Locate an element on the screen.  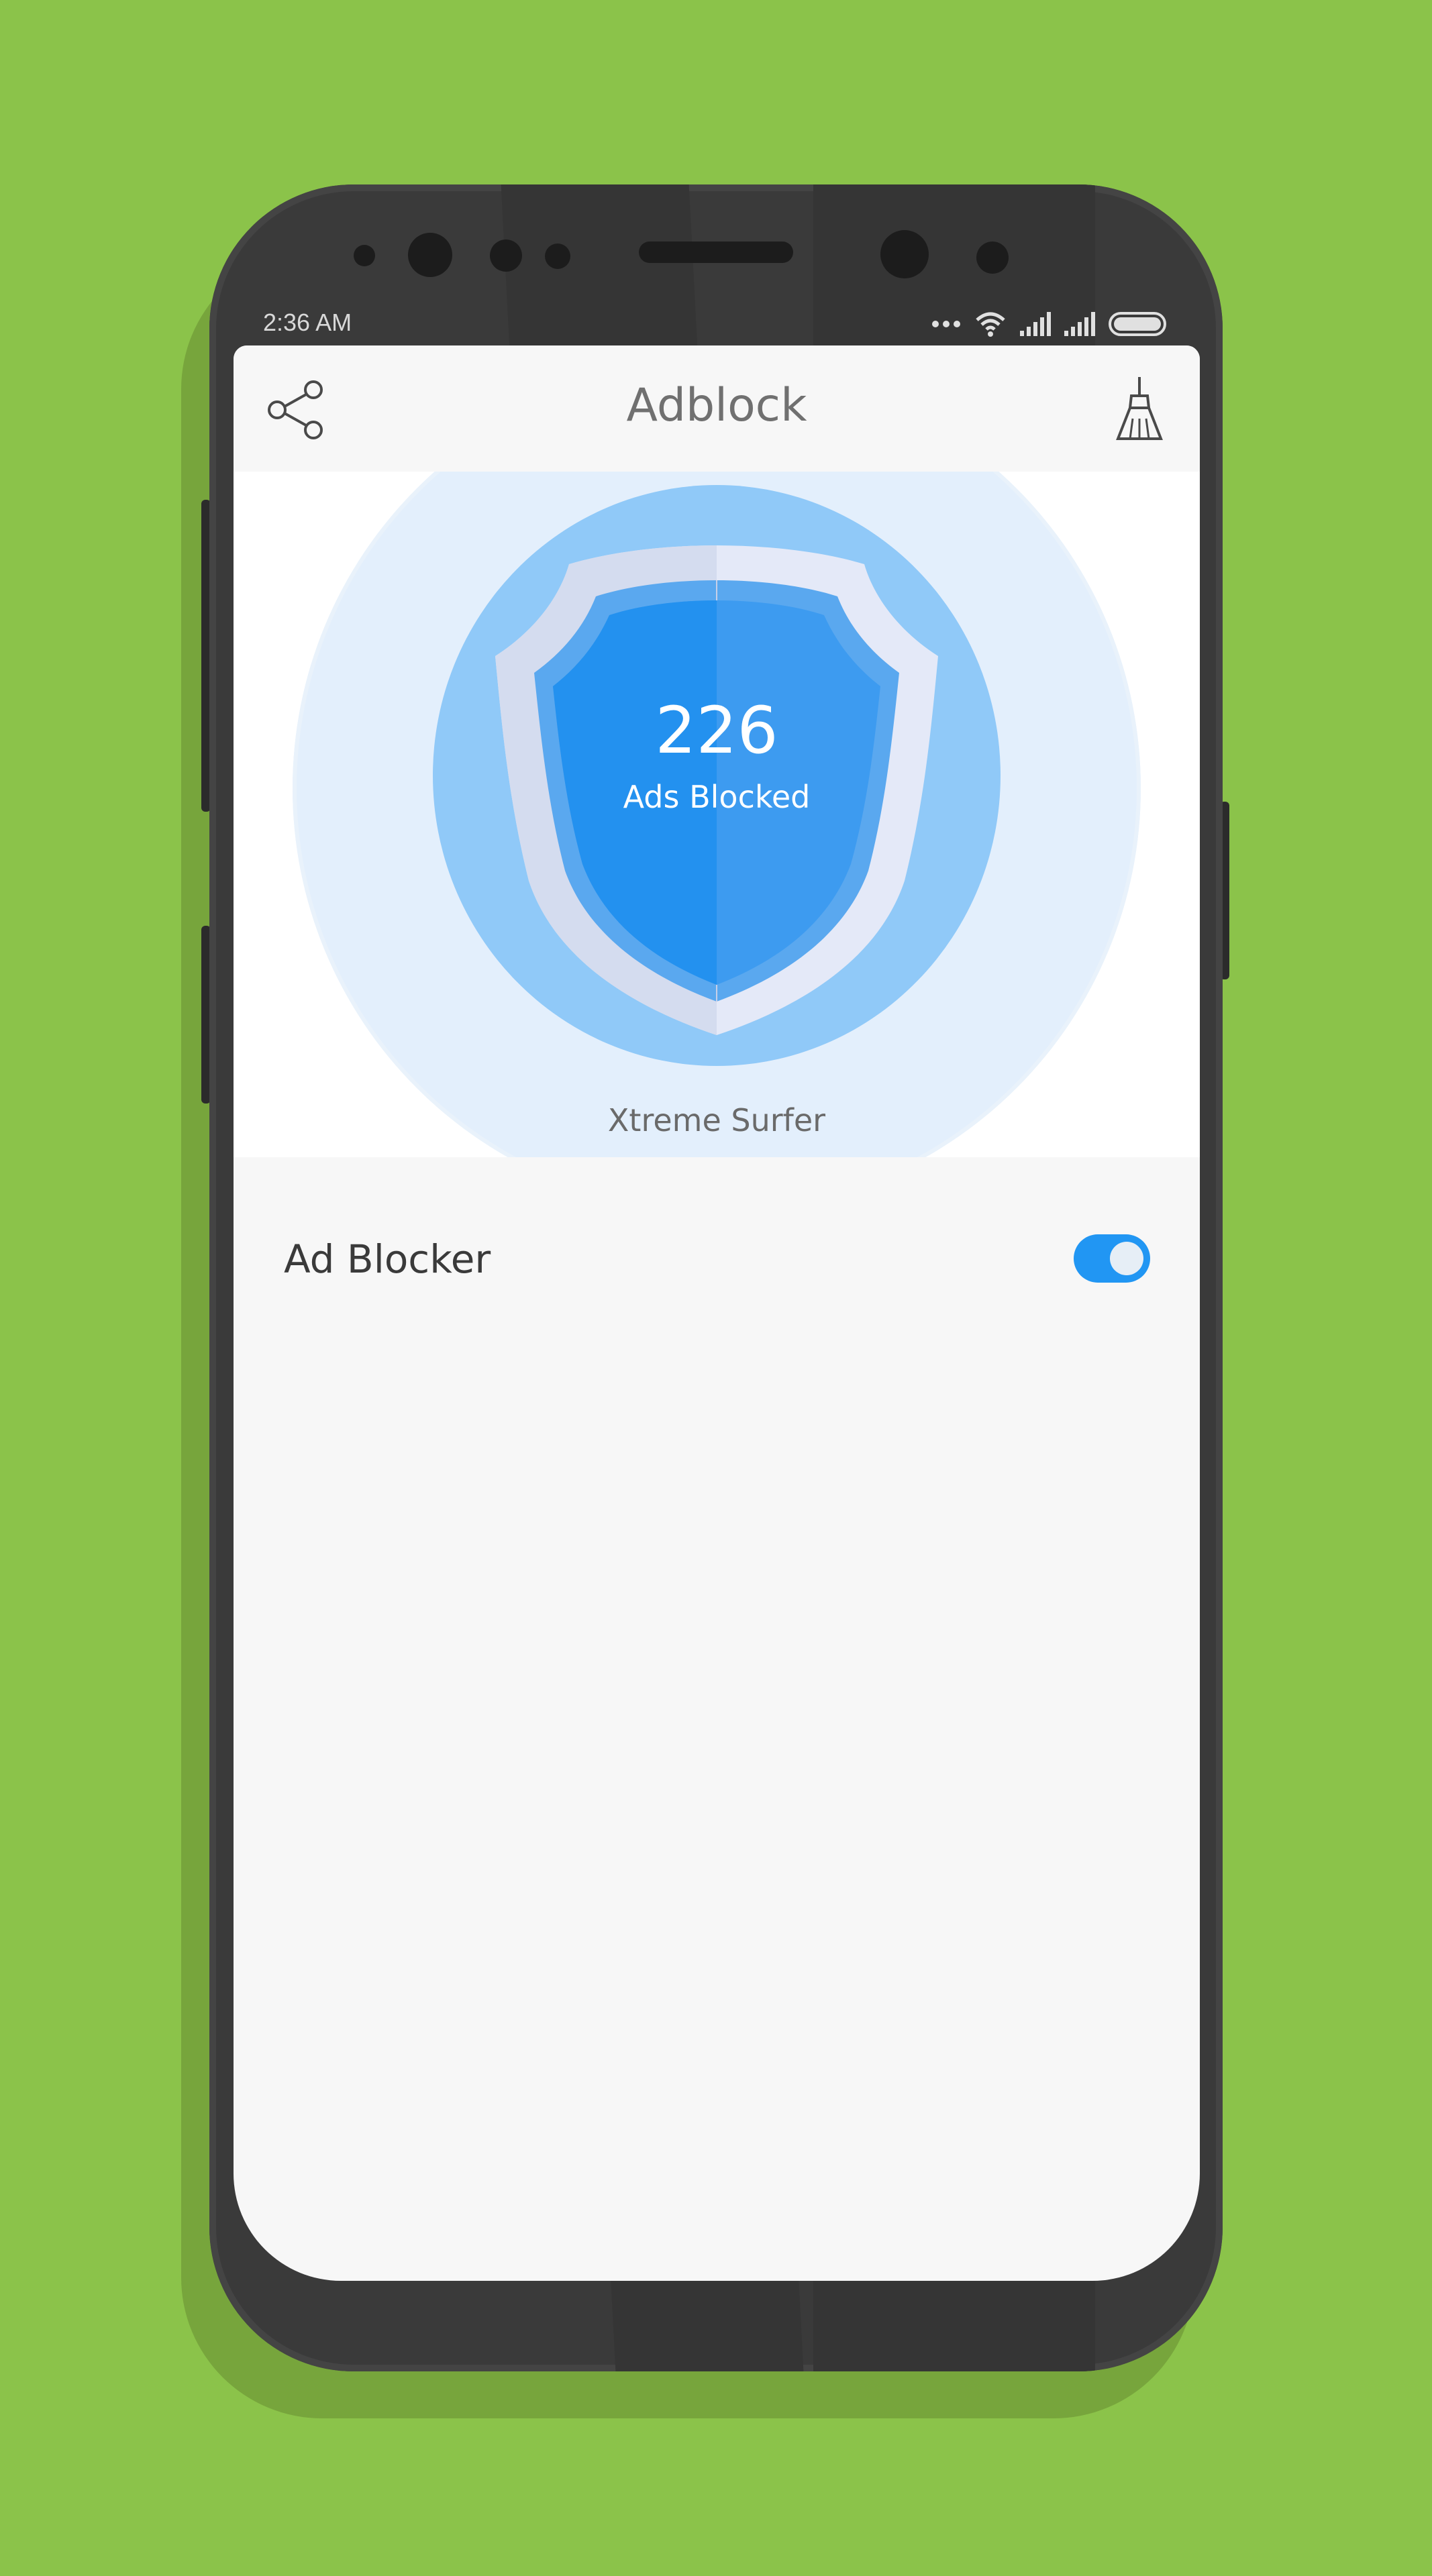
page-title: Adblock is located at coordinates (716, 405).